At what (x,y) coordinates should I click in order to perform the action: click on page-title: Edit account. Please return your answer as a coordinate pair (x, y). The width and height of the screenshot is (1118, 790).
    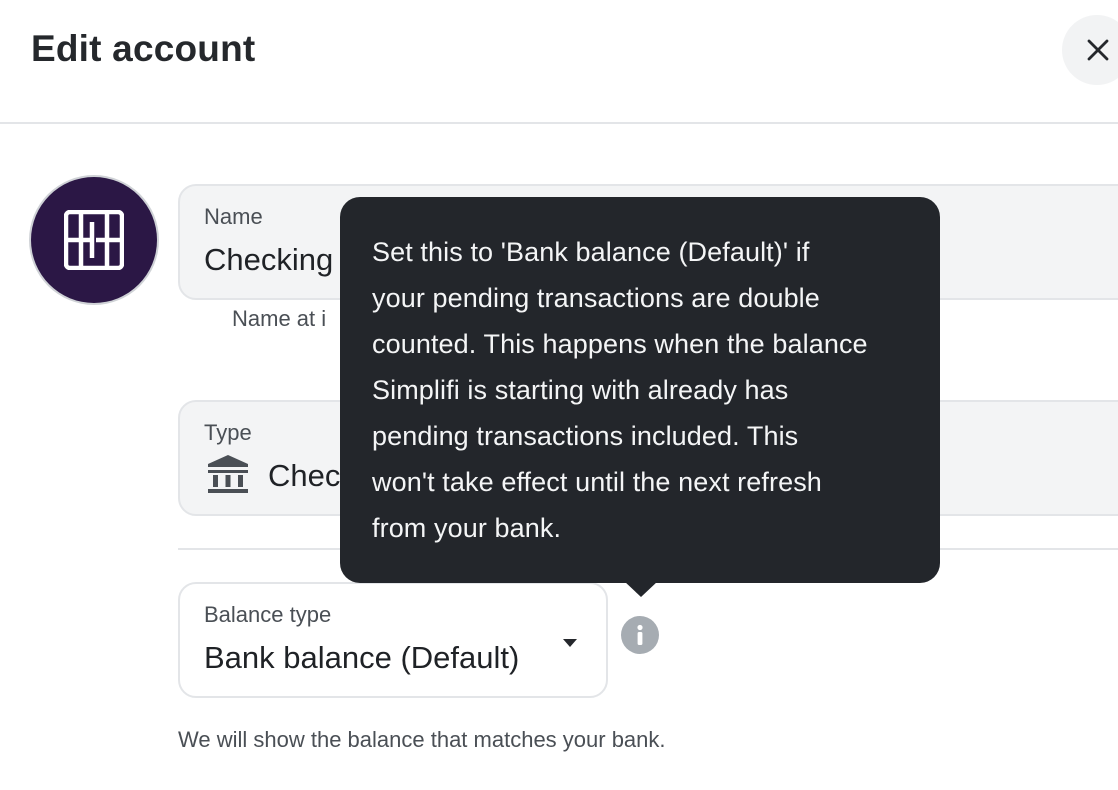
    Looking at the image, I should click on (143, 48).